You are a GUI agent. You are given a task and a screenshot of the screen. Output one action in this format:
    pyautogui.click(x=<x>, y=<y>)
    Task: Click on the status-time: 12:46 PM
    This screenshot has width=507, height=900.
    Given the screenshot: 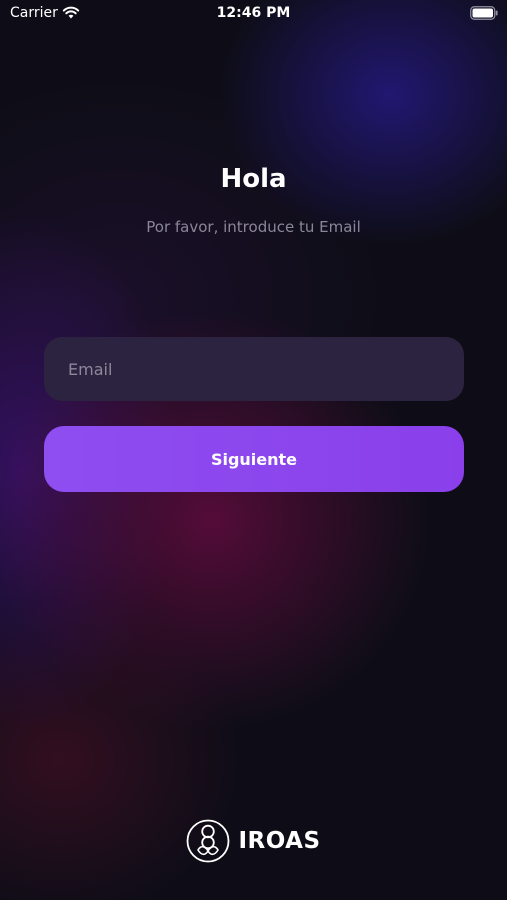 What is the action you would take?
    pyautogui.click(x=253, y=13)
    